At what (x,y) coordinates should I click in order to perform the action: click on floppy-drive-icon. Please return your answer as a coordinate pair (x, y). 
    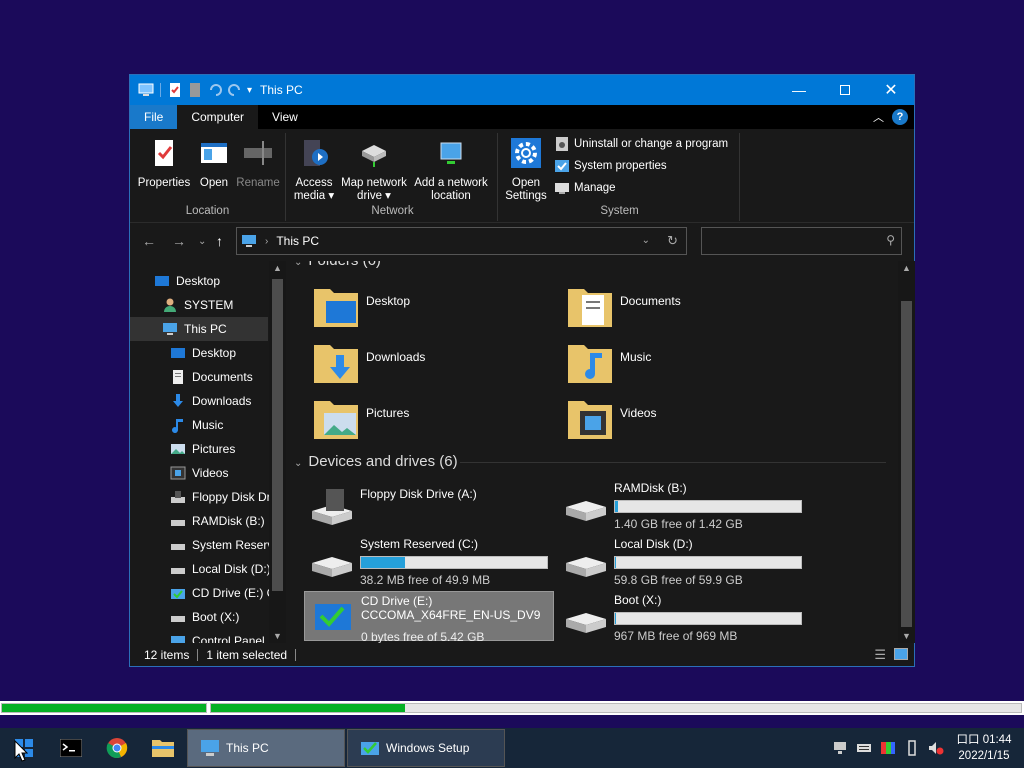
    Looking at the image, I should click on (332, 507).